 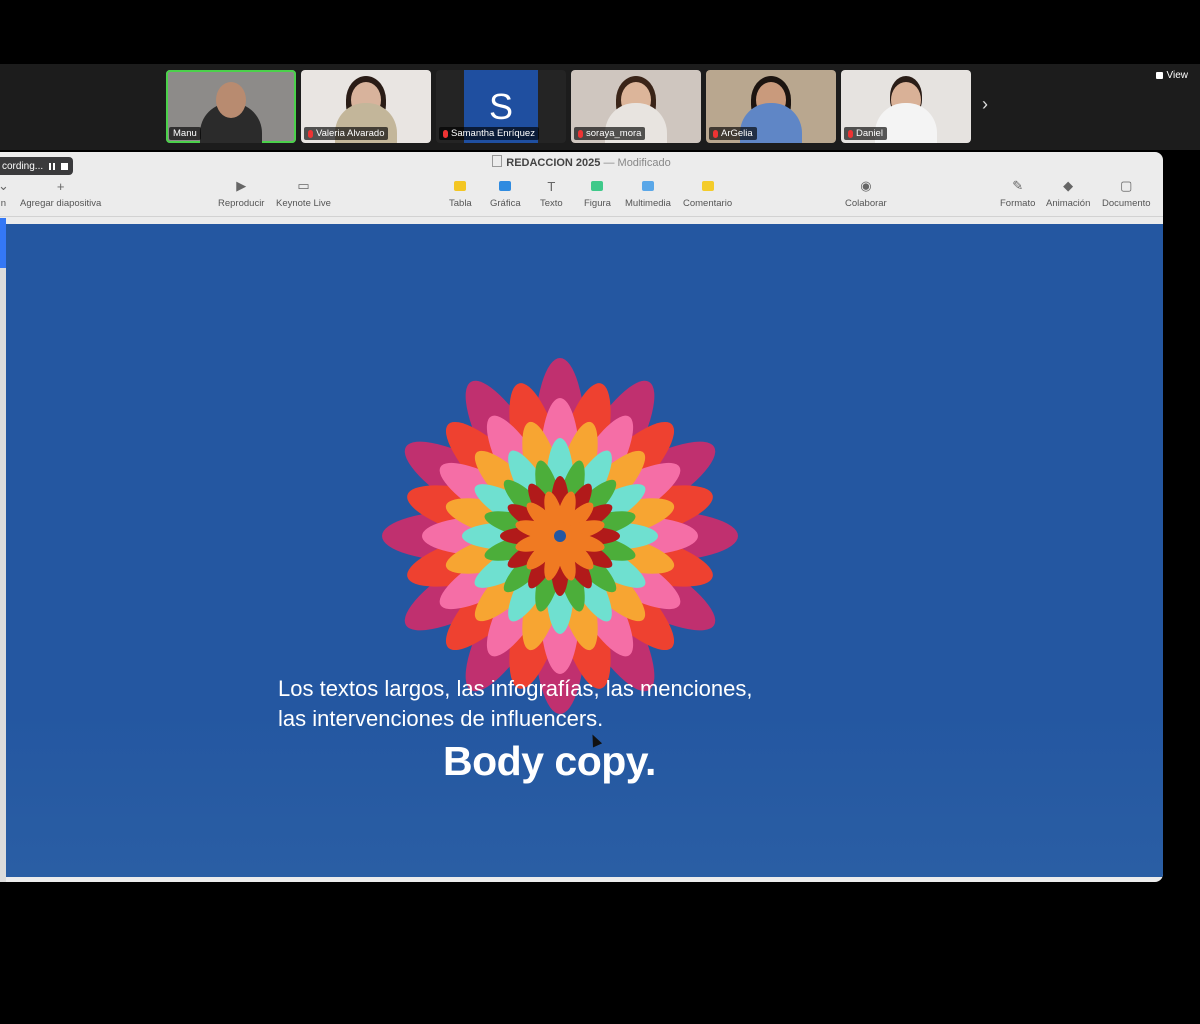 I want to click on add-slide-button: + Agregar diapositiva, so click(x=60, y=194).